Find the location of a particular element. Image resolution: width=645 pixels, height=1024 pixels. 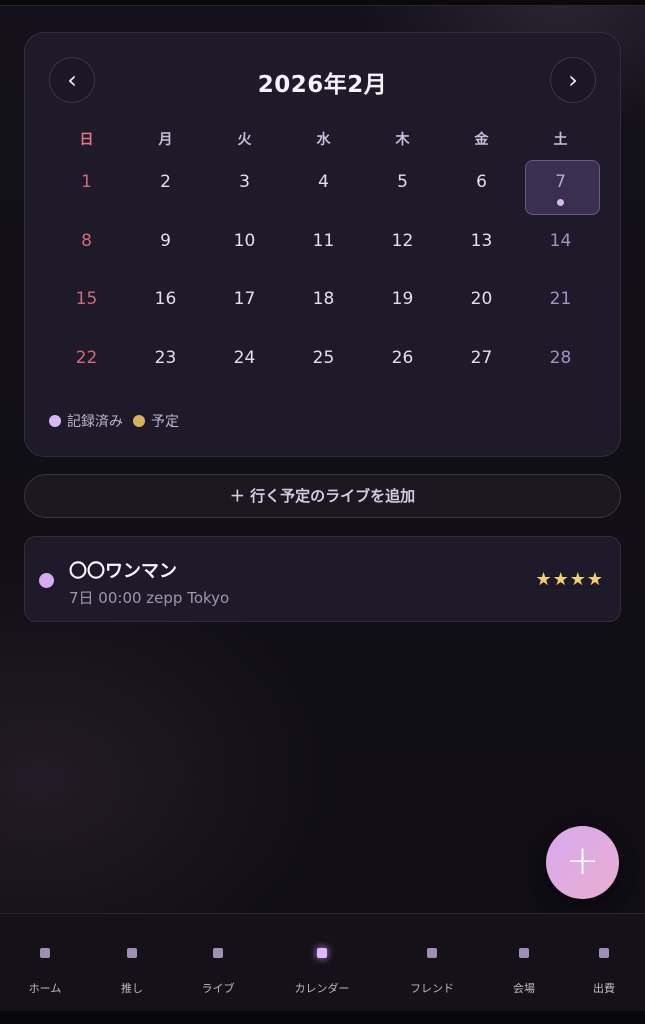

venue-icon is located at coordinates (524, 953).